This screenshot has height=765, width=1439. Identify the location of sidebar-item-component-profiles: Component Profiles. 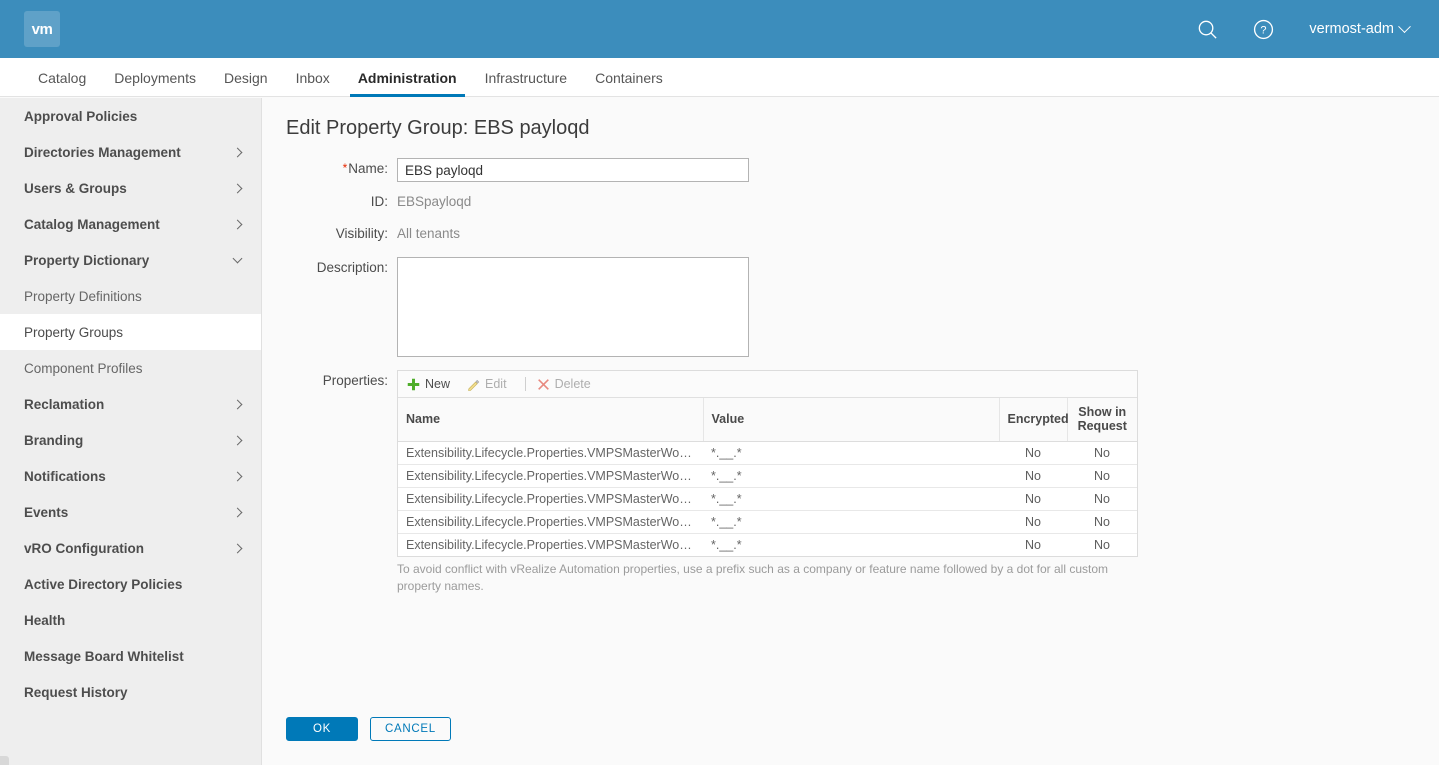
(130, 368).